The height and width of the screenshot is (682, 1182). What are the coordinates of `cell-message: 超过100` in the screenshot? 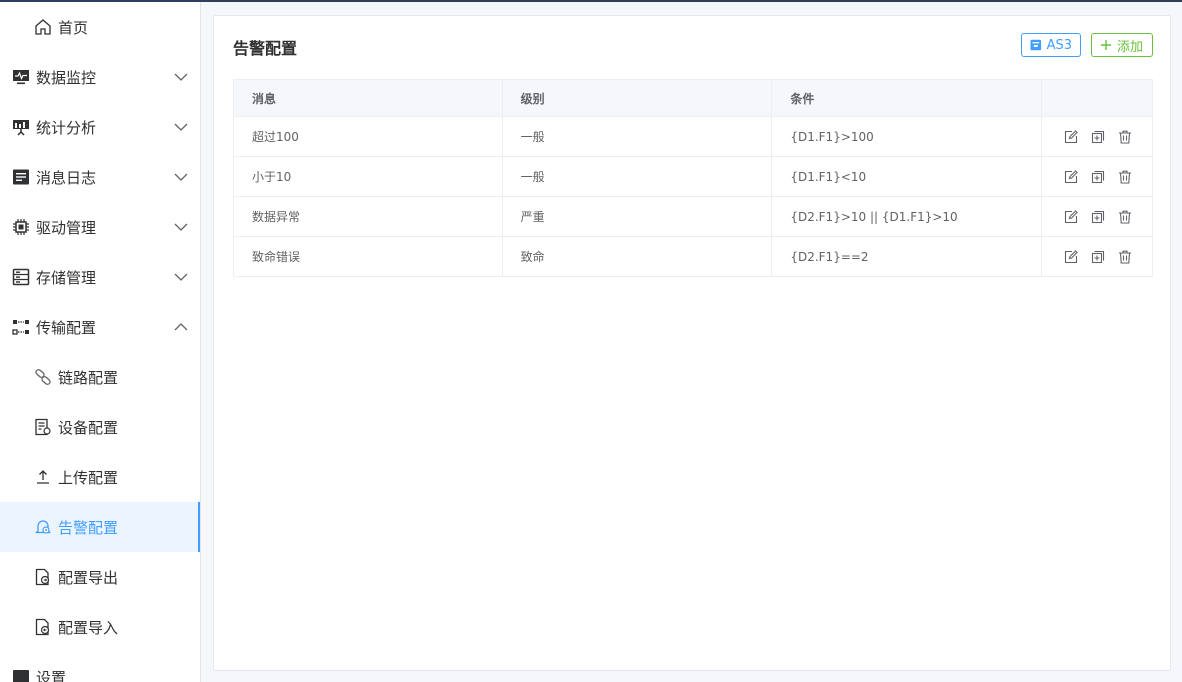 It's located at (368, 136).